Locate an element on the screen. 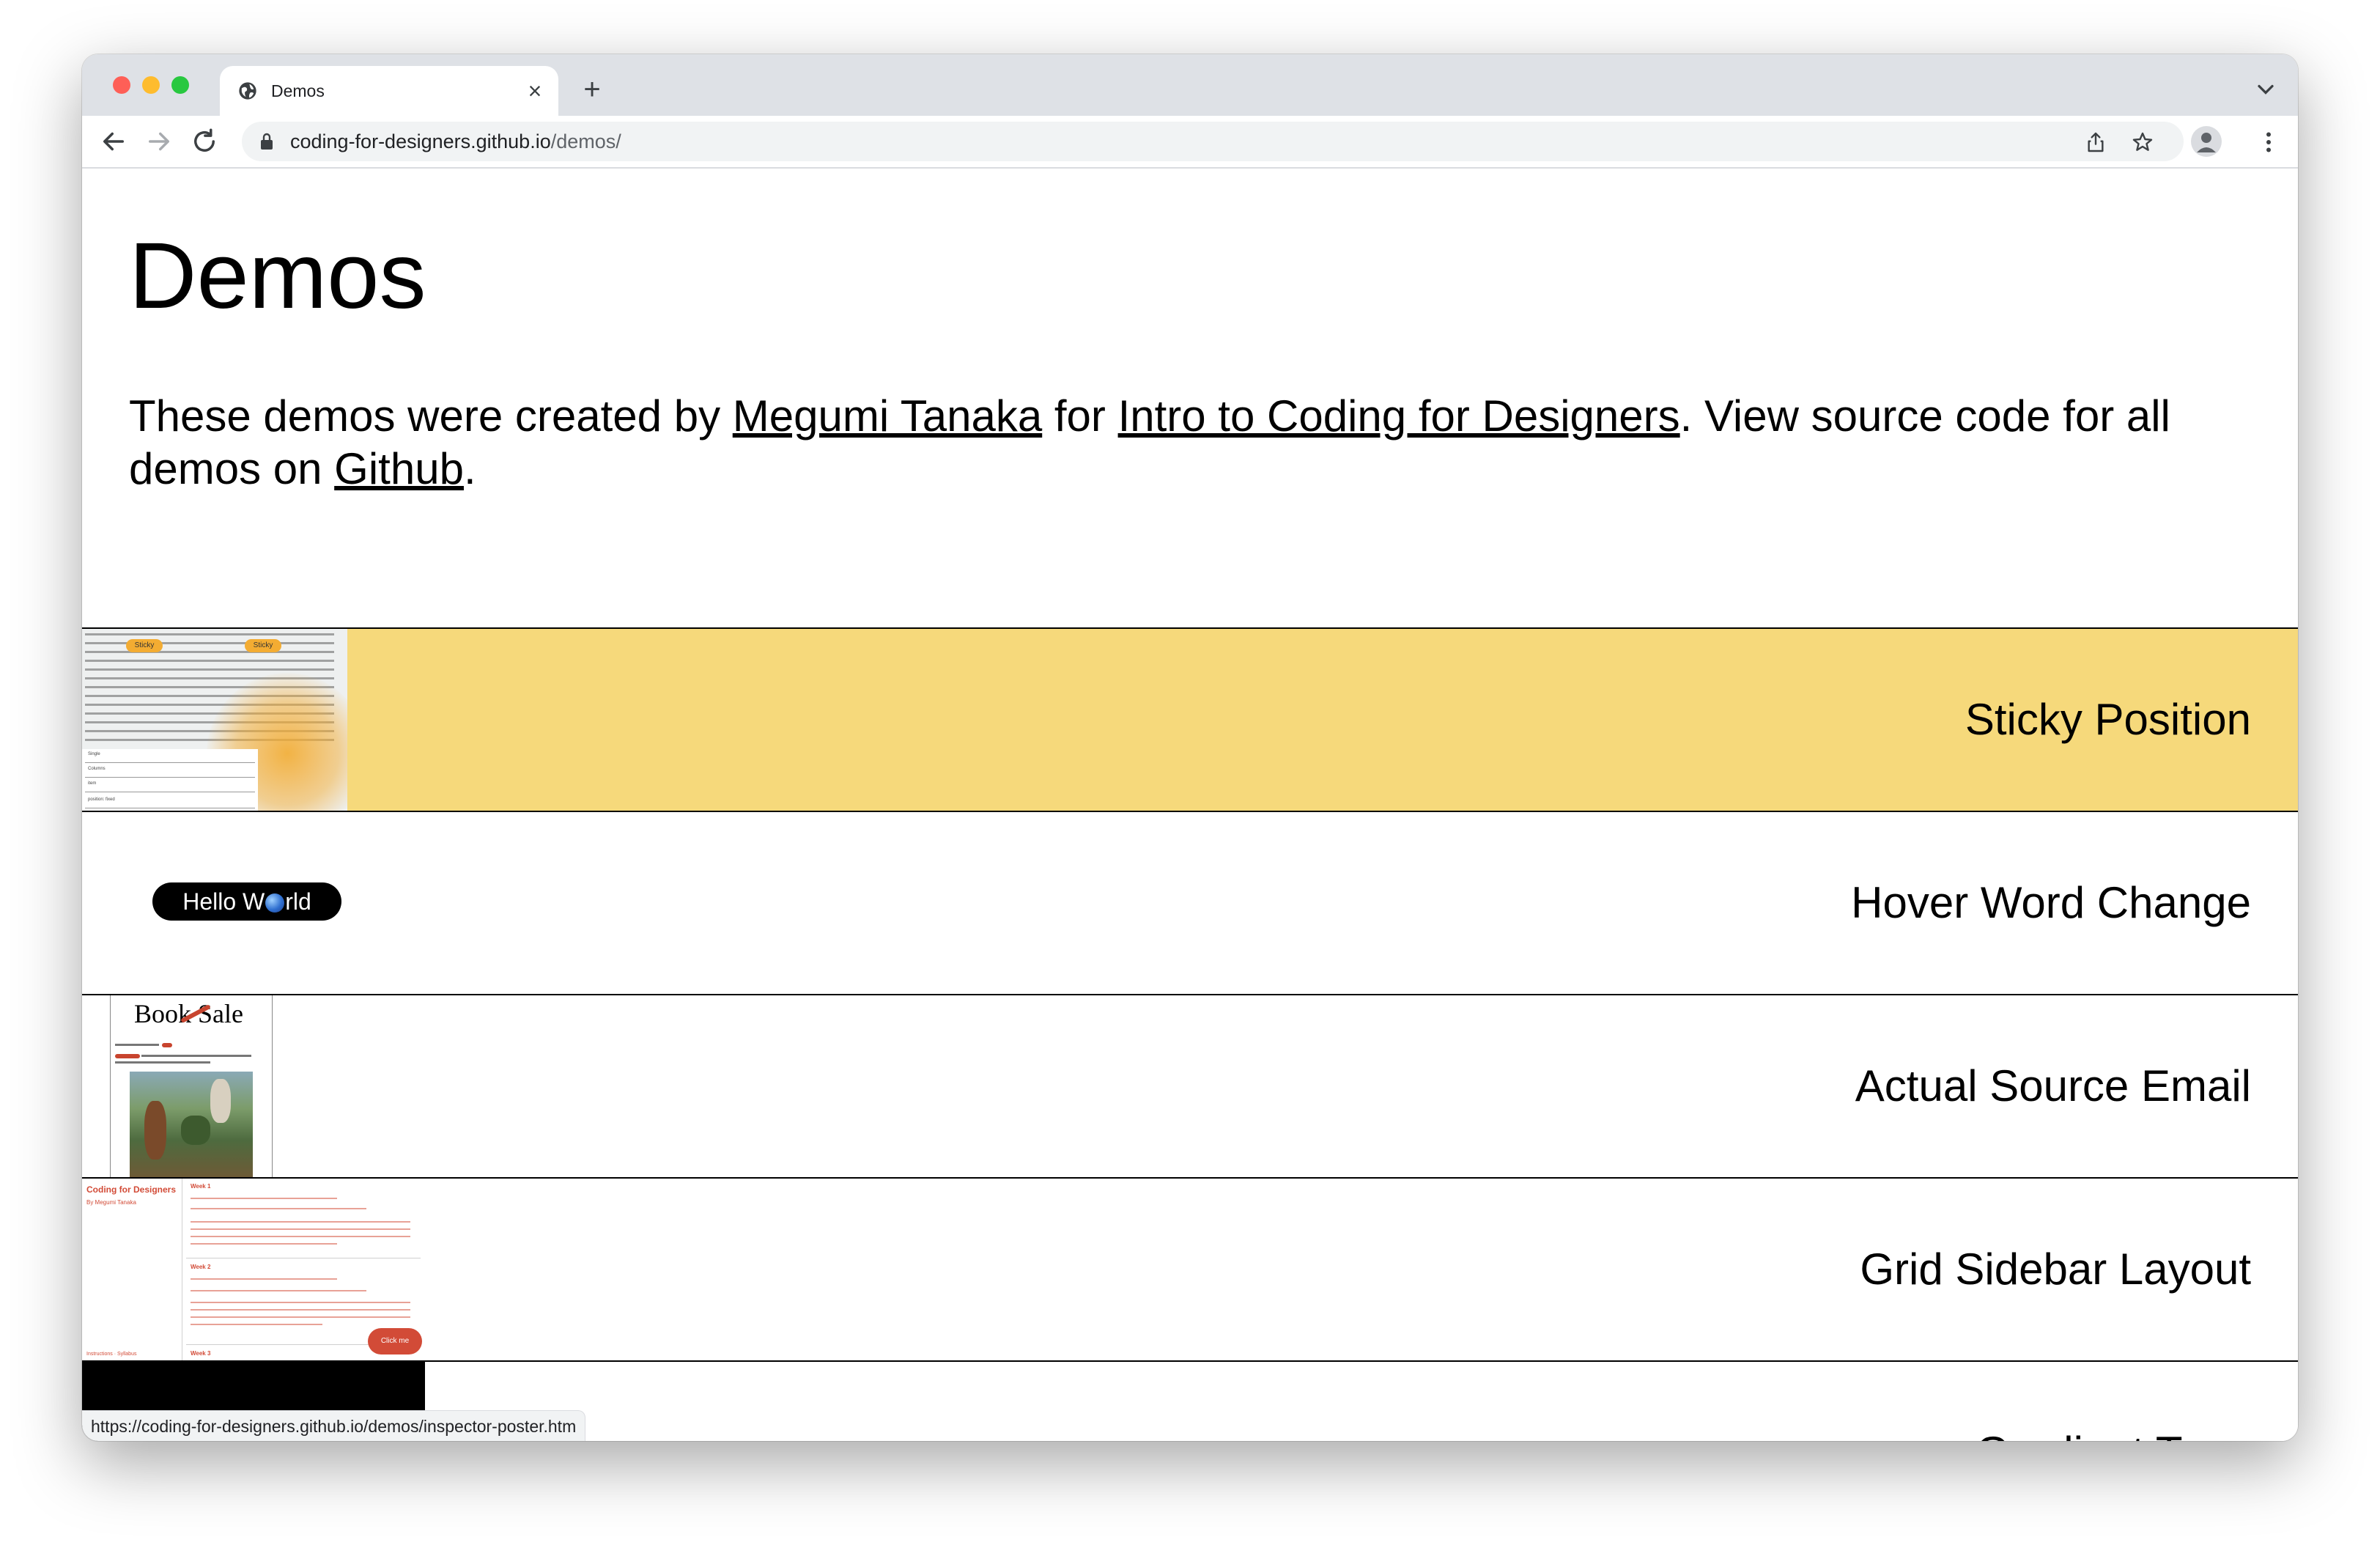 The image size is (2380, 1548). new-tab-icon: + is located at coordinates (592, 89).